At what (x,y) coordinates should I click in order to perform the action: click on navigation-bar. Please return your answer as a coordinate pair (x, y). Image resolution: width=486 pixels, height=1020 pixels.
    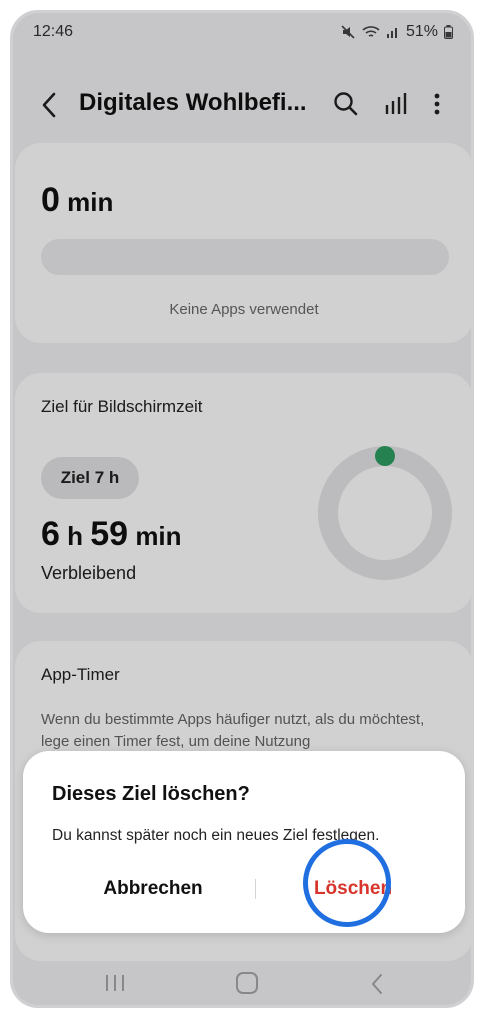
    Looking at the image, I should click on (242, 983).